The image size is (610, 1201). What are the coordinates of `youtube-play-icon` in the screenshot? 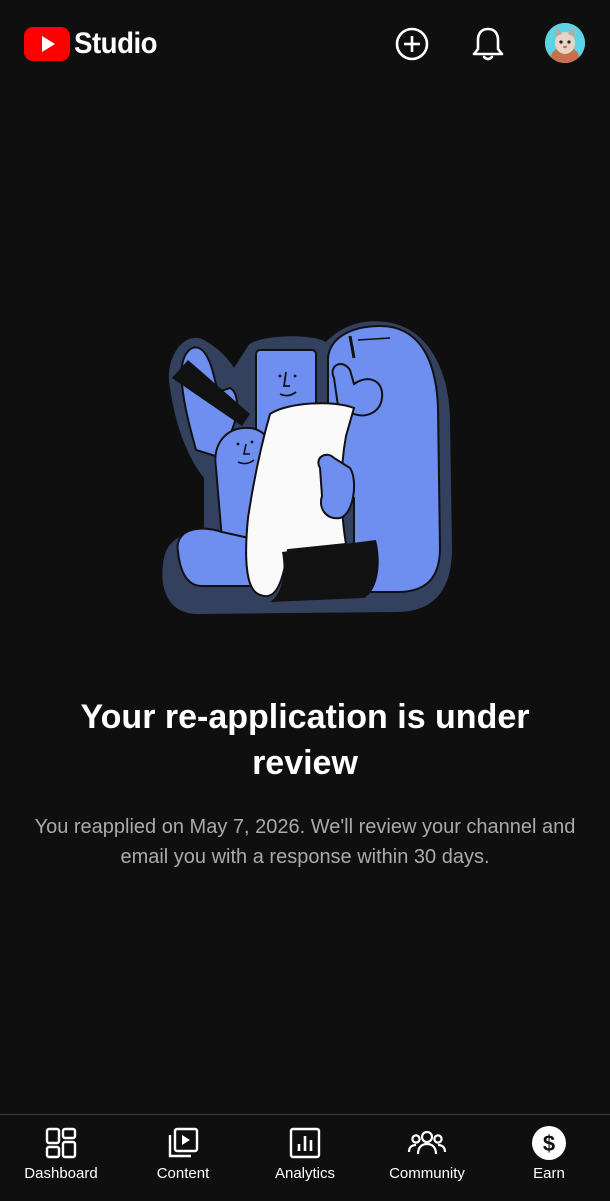 It's located at (47, 44).